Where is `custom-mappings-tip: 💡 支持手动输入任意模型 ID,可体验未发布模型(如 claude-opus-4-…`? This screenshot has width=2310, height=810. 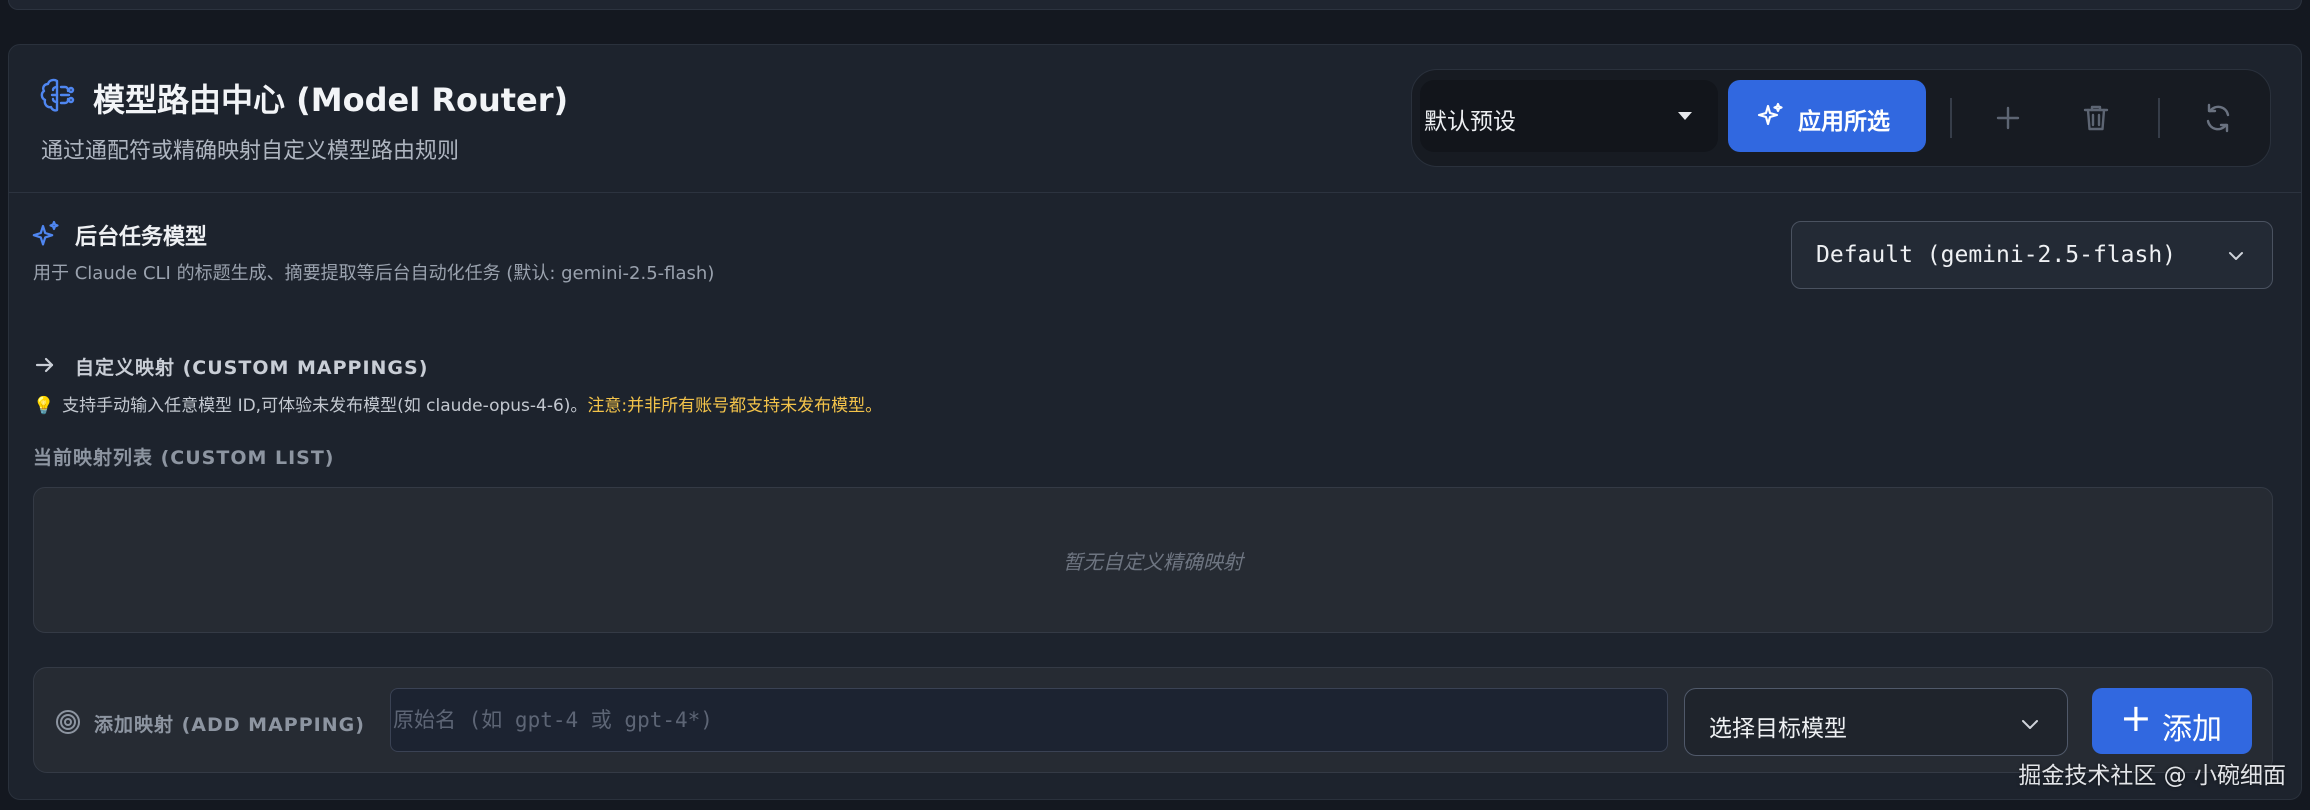
custom-mappings-tip: 💡 支持手动输入任意模型 ID,可体验未发布模型(如 claude-opus-4-… is located at coordinates (457, 403).